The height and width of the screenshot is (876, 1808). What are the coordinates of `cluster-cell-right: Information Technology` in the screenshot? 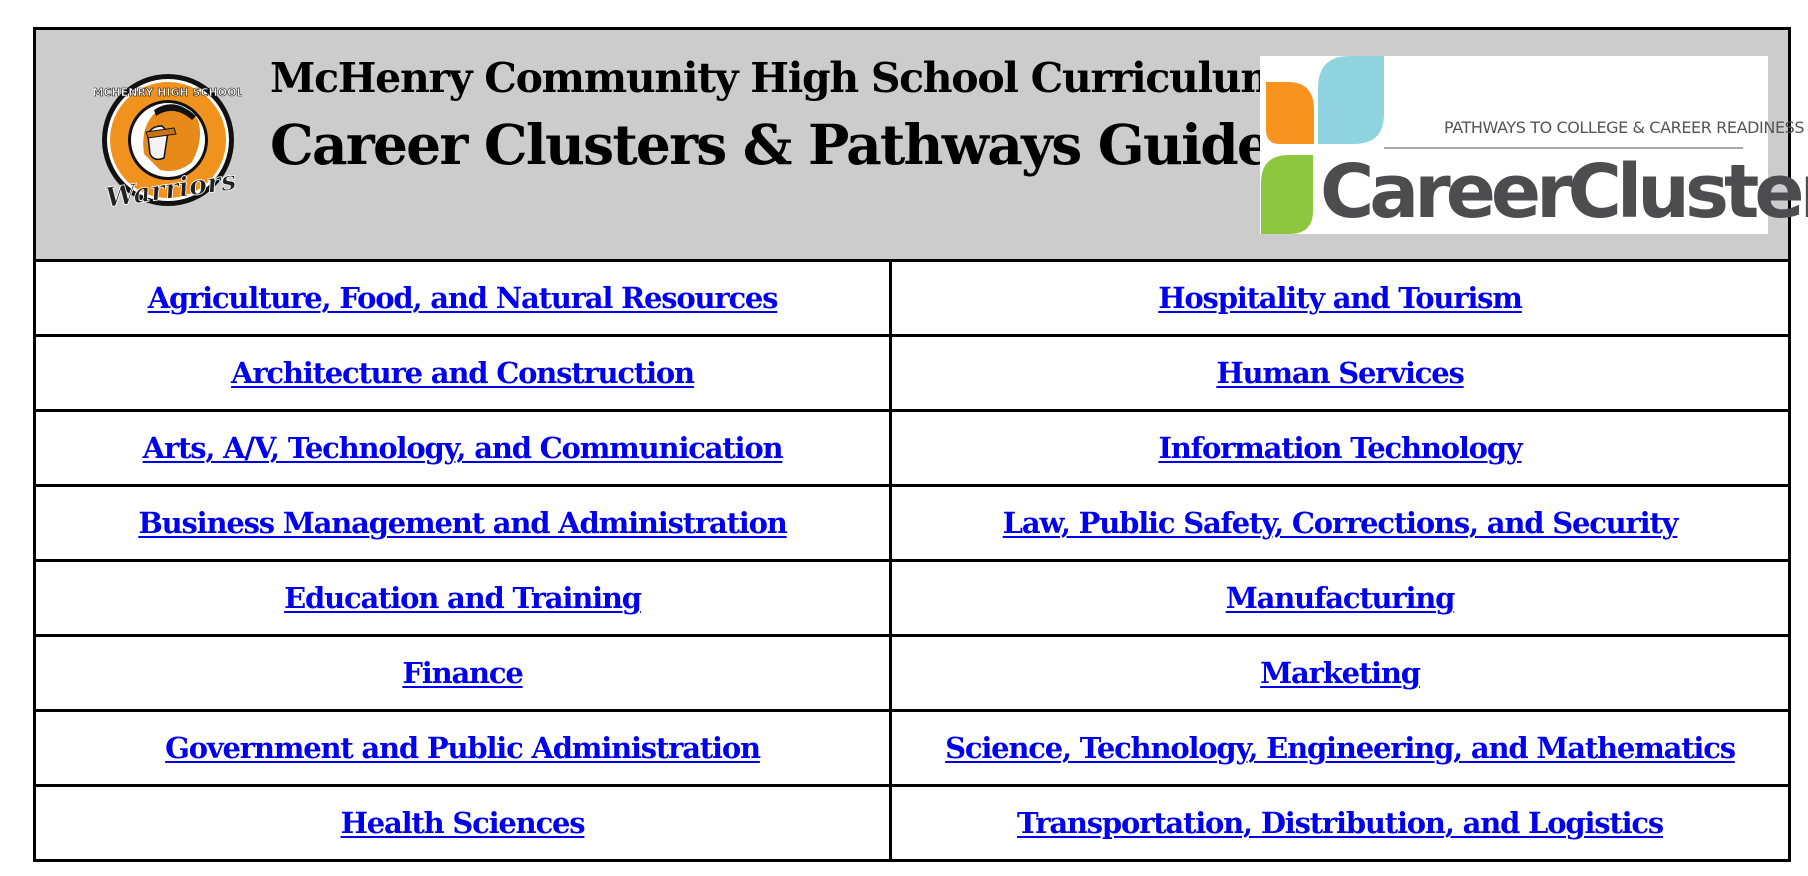 It's located at (1340, 448).